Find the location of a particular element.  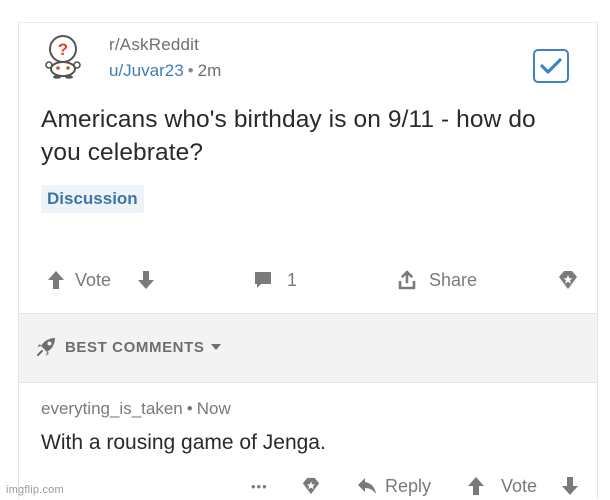

comment-author: everyting_is_taken is located at coordinates (112, 408).